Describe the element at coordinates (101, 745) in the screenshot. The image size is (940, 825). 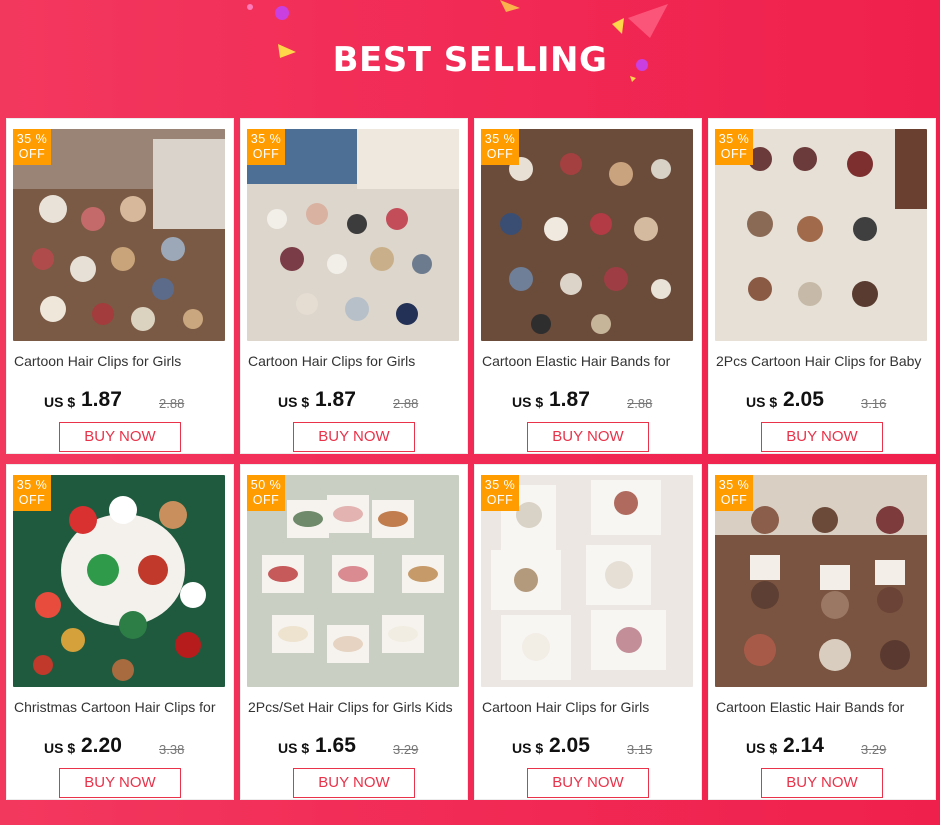
I see `sale-price: 2.20` at that location.